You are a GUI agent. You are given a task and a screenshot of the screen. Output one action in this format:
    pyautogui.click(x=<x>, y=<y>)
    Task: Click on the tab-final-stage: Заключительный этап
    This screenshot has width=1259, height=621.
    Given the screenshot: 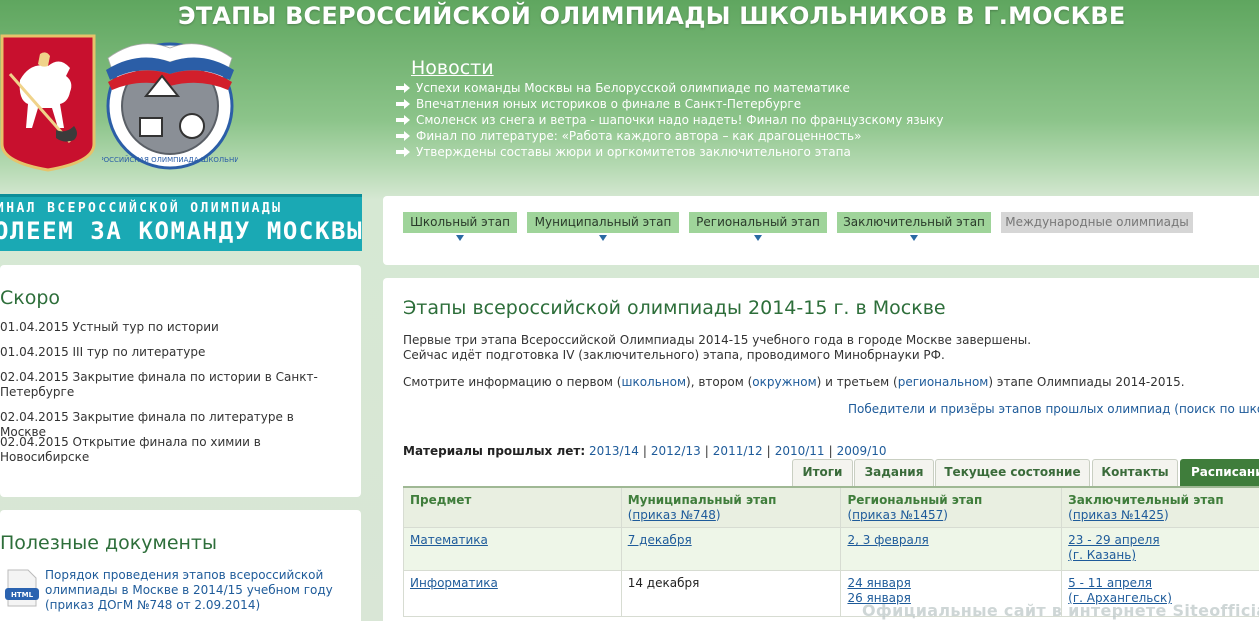 What is the action you would take?
    pyautogui.click(x=914, y=226)
    